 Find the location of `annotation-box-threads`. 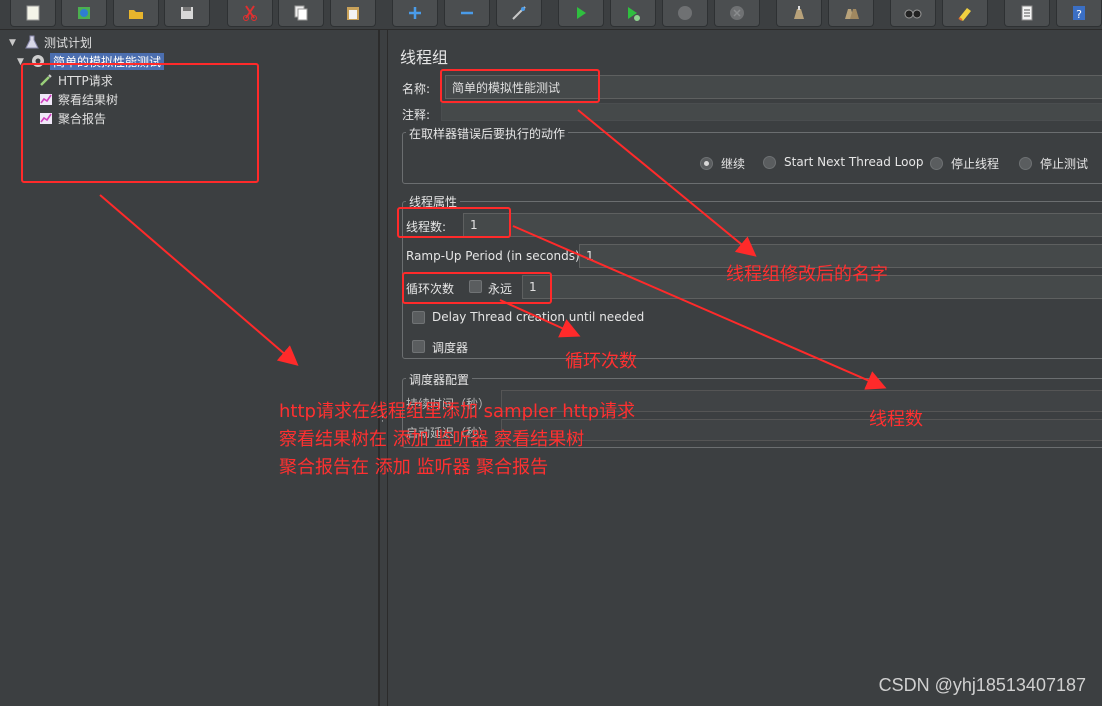

annotation-box-threads is located at coordinates (454, 222).